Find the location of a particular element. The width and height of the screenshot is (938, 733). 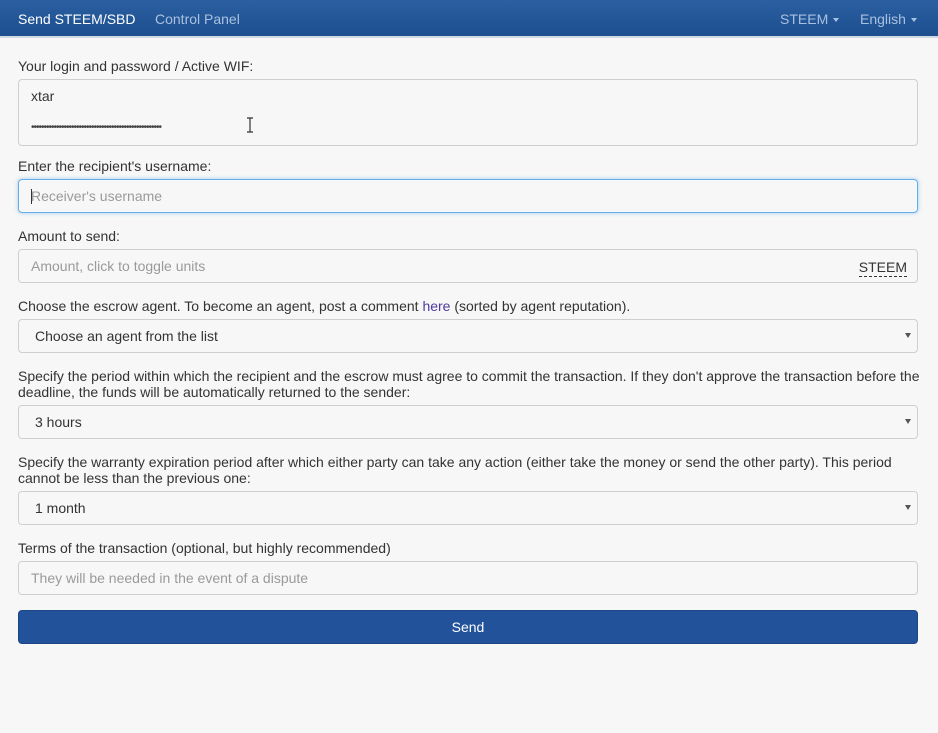

currency-dropdown-label: STEEM is located at coordinates (804, 19).